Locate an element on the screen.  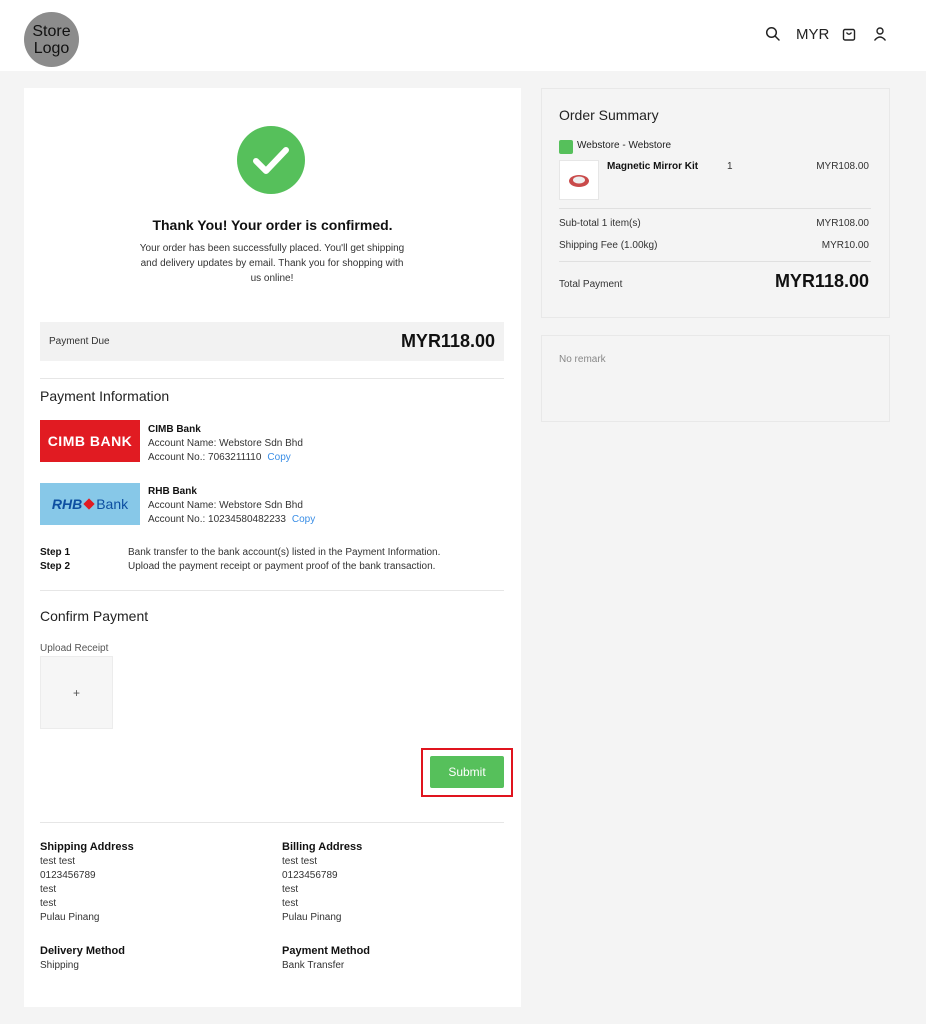
step-label: Step 2 is located at coordinates (55, 566).